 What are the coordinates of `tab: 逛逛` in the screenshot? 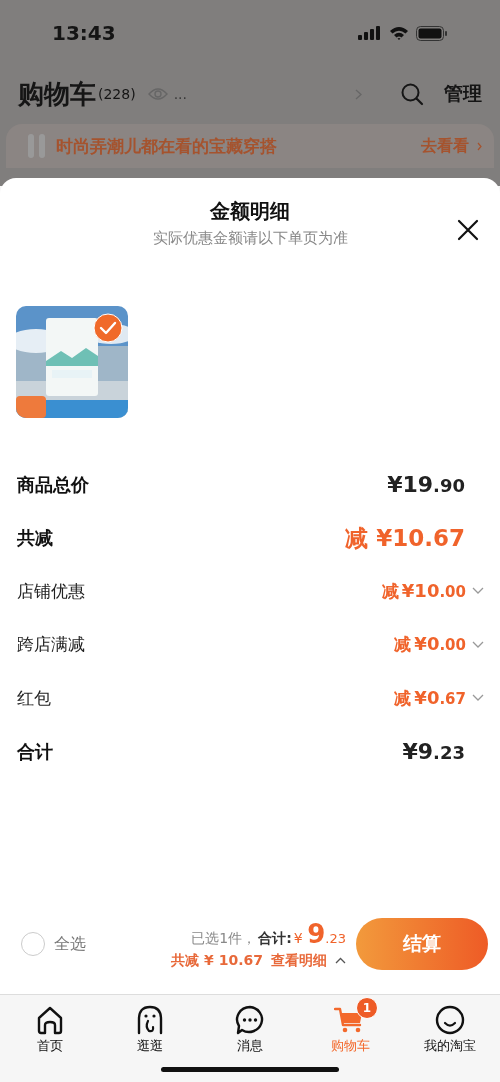 It's located at (150, 1031).